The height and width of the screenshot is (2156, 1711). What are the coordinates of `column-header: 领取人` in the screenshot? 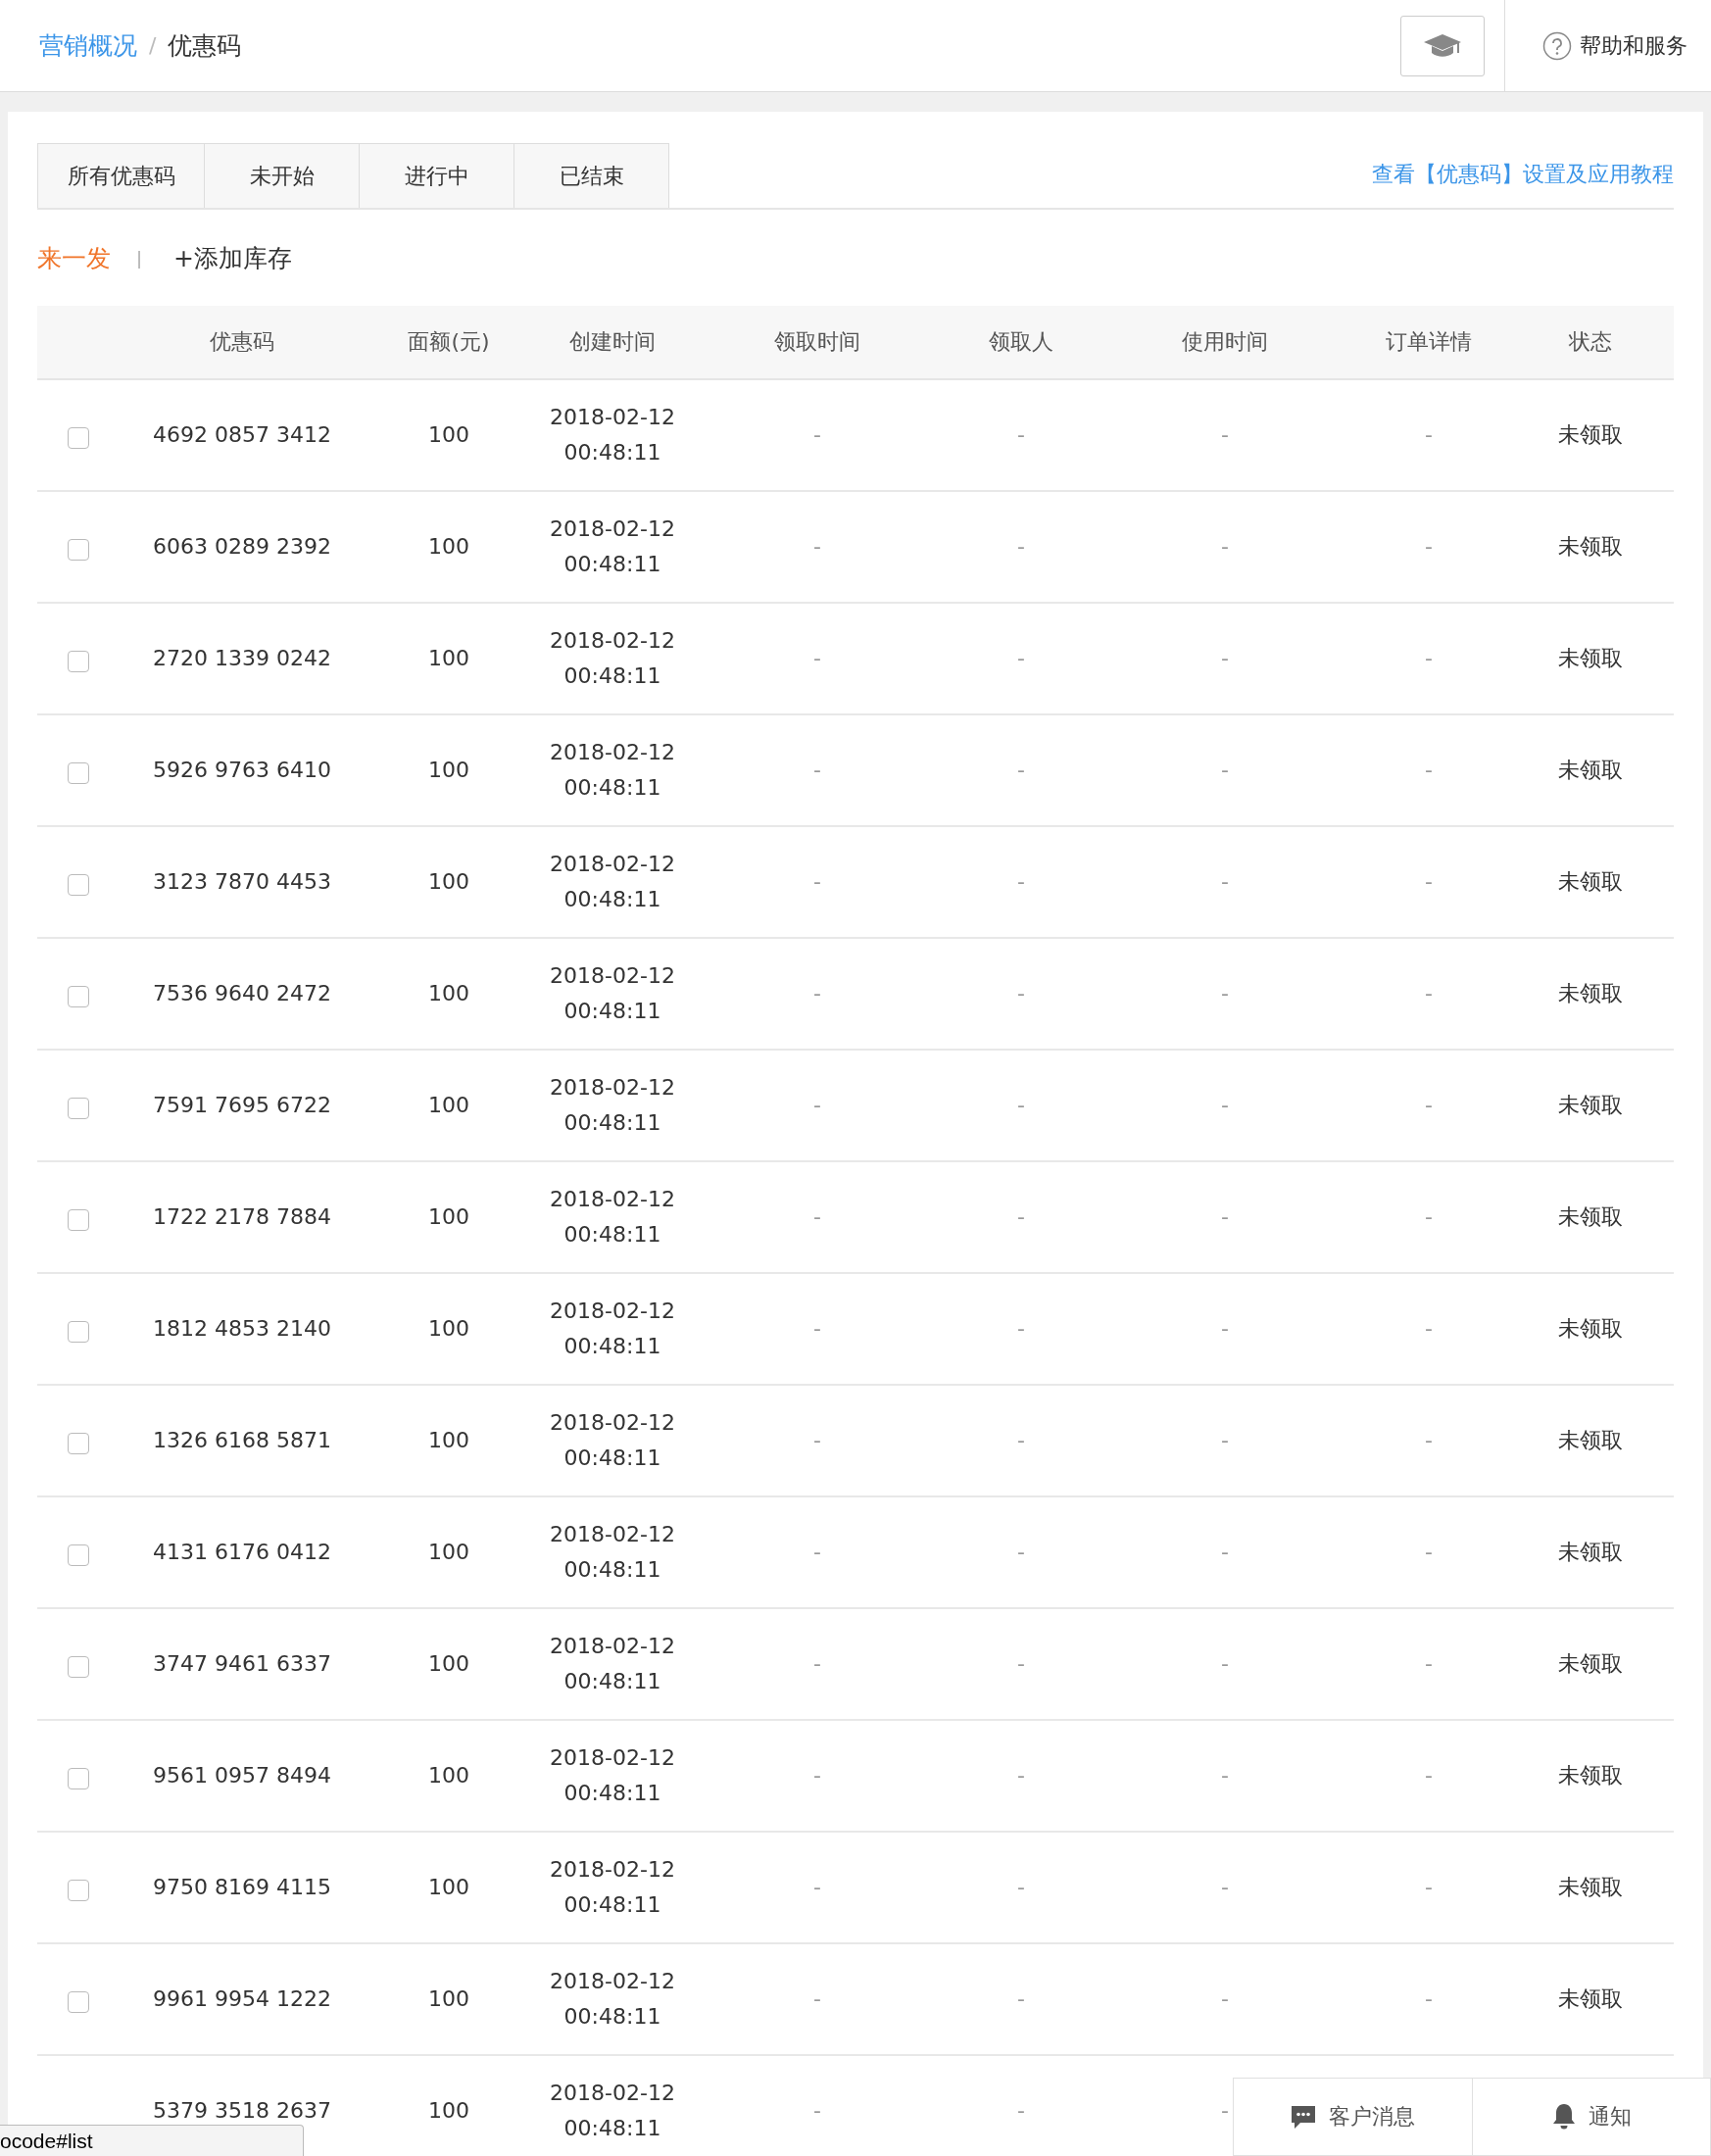 It's located at (1021, 341).